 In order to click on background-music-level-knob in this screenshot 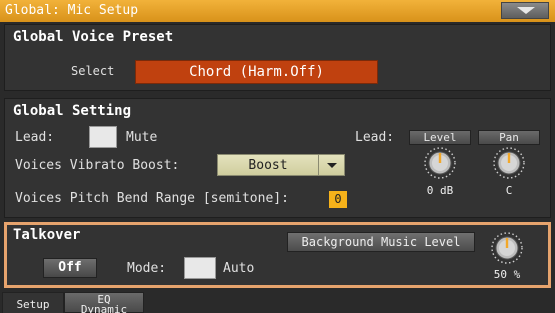, I will do `click(507, 248)`.